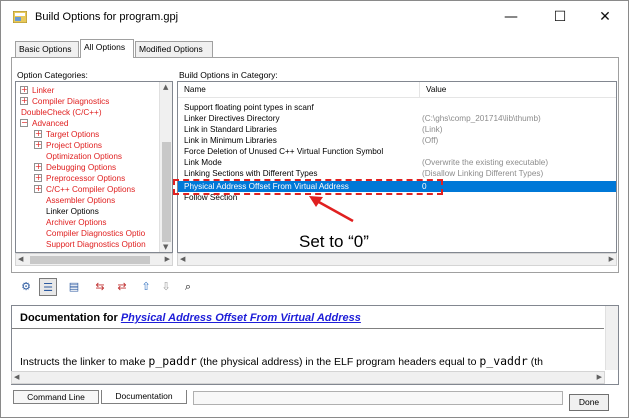  What do you see at coordinates (43, 90) in the screenshot?
I see `tree-item-linker: Linker` at bounding box center [43, 90].